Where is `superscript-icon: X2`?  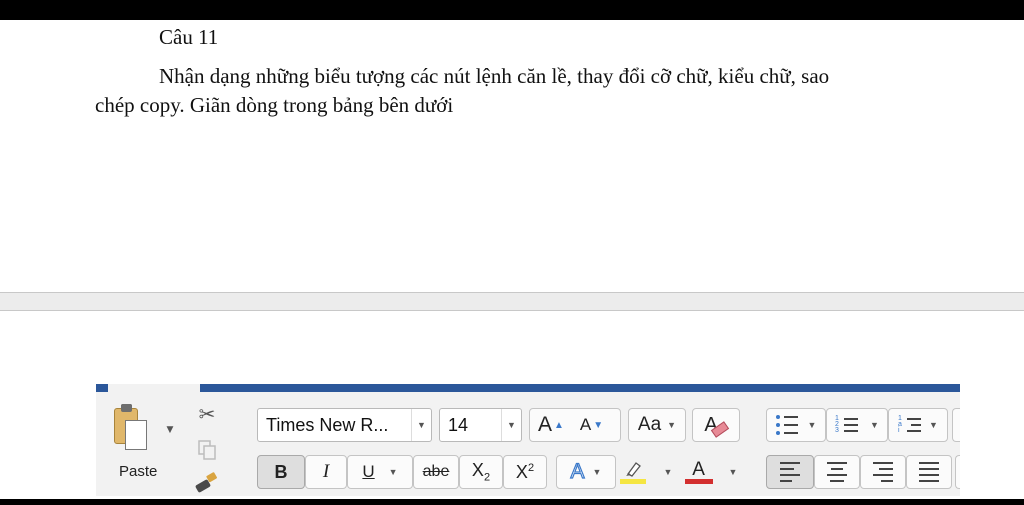
superscript-icon: X2 is located at coordinates (525, 472).